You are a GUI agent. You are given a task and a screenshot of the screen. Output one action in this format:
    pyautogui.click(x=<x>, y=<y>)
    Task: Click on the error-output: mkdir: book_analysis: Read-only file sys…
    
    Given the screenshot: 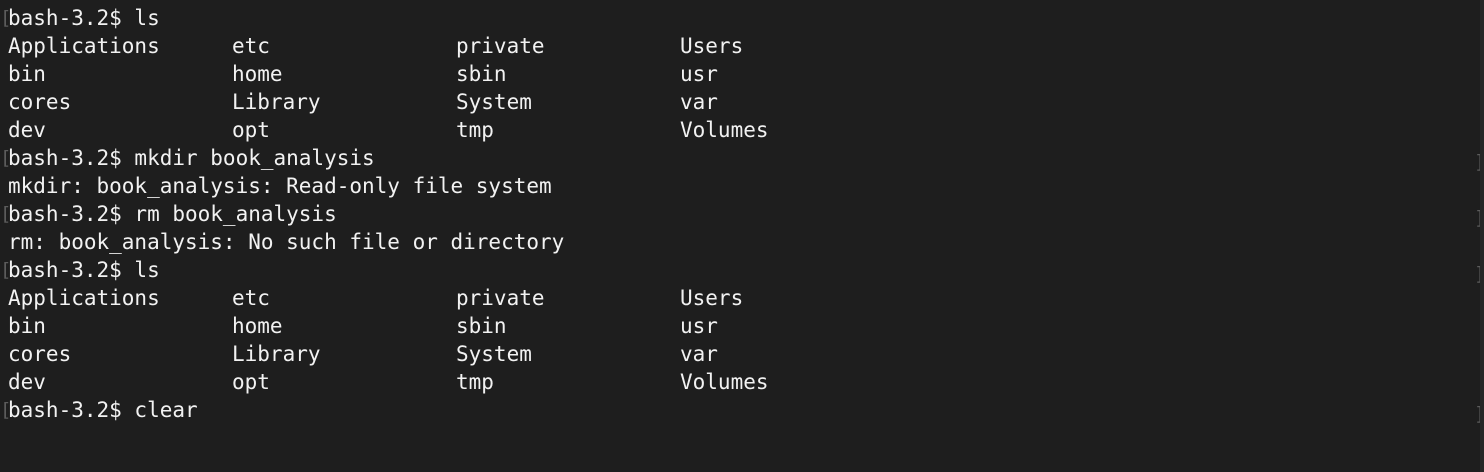 What is the action you would take?
    pyautogui.click(x=280, y=186)
    